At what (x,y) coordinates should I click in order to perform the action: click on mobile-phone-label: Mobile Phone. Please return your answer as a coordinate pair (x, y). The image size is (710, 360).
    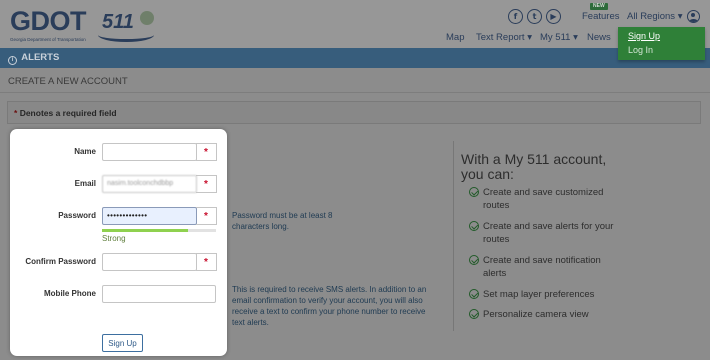
    Looking at the image, I should click on (70, 293).